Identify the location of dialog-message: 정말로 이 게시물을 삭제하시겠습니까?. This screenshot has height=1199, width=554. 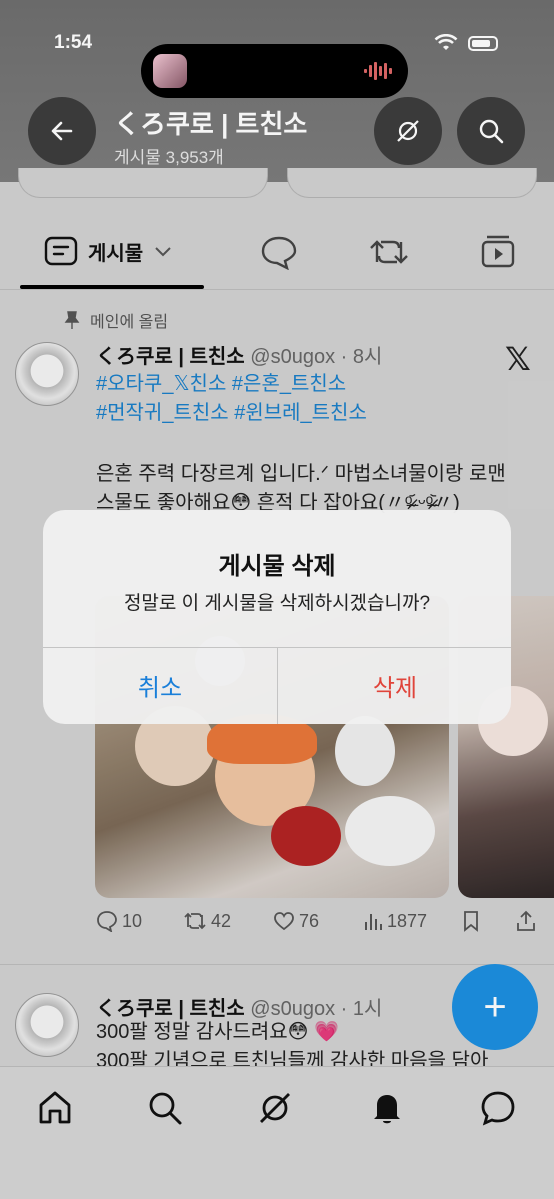
(277, 603).